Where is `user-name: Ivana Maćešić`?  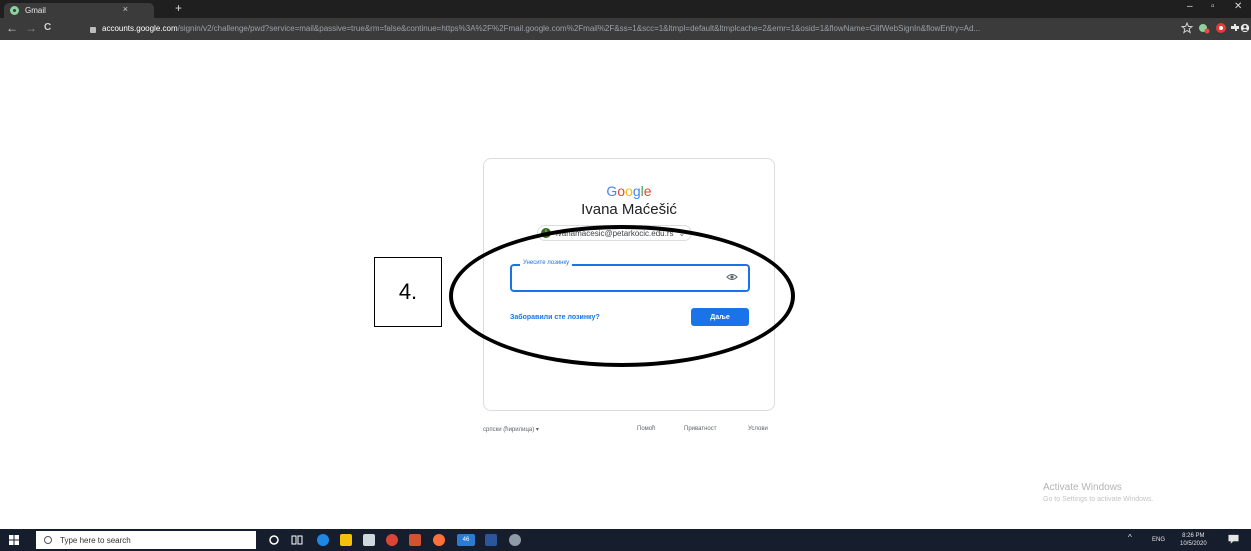
user-name: Ivana Maćešić is located at coordinates (629, 209).